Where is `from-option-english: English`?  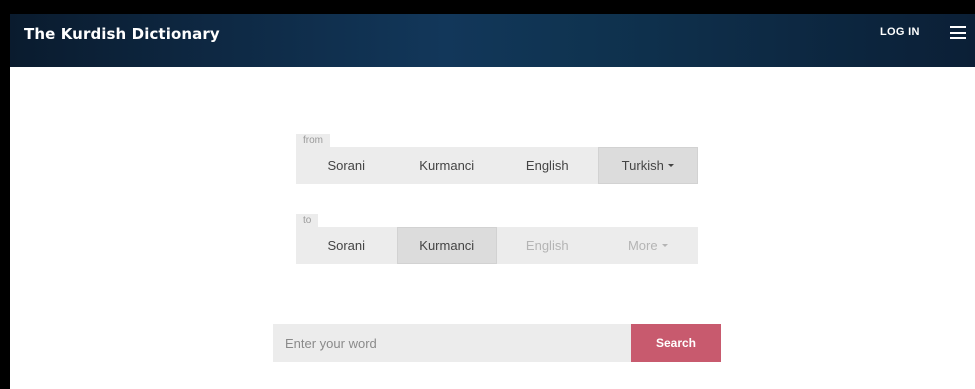
from-option-english: English is located at coordinates (547, 165).